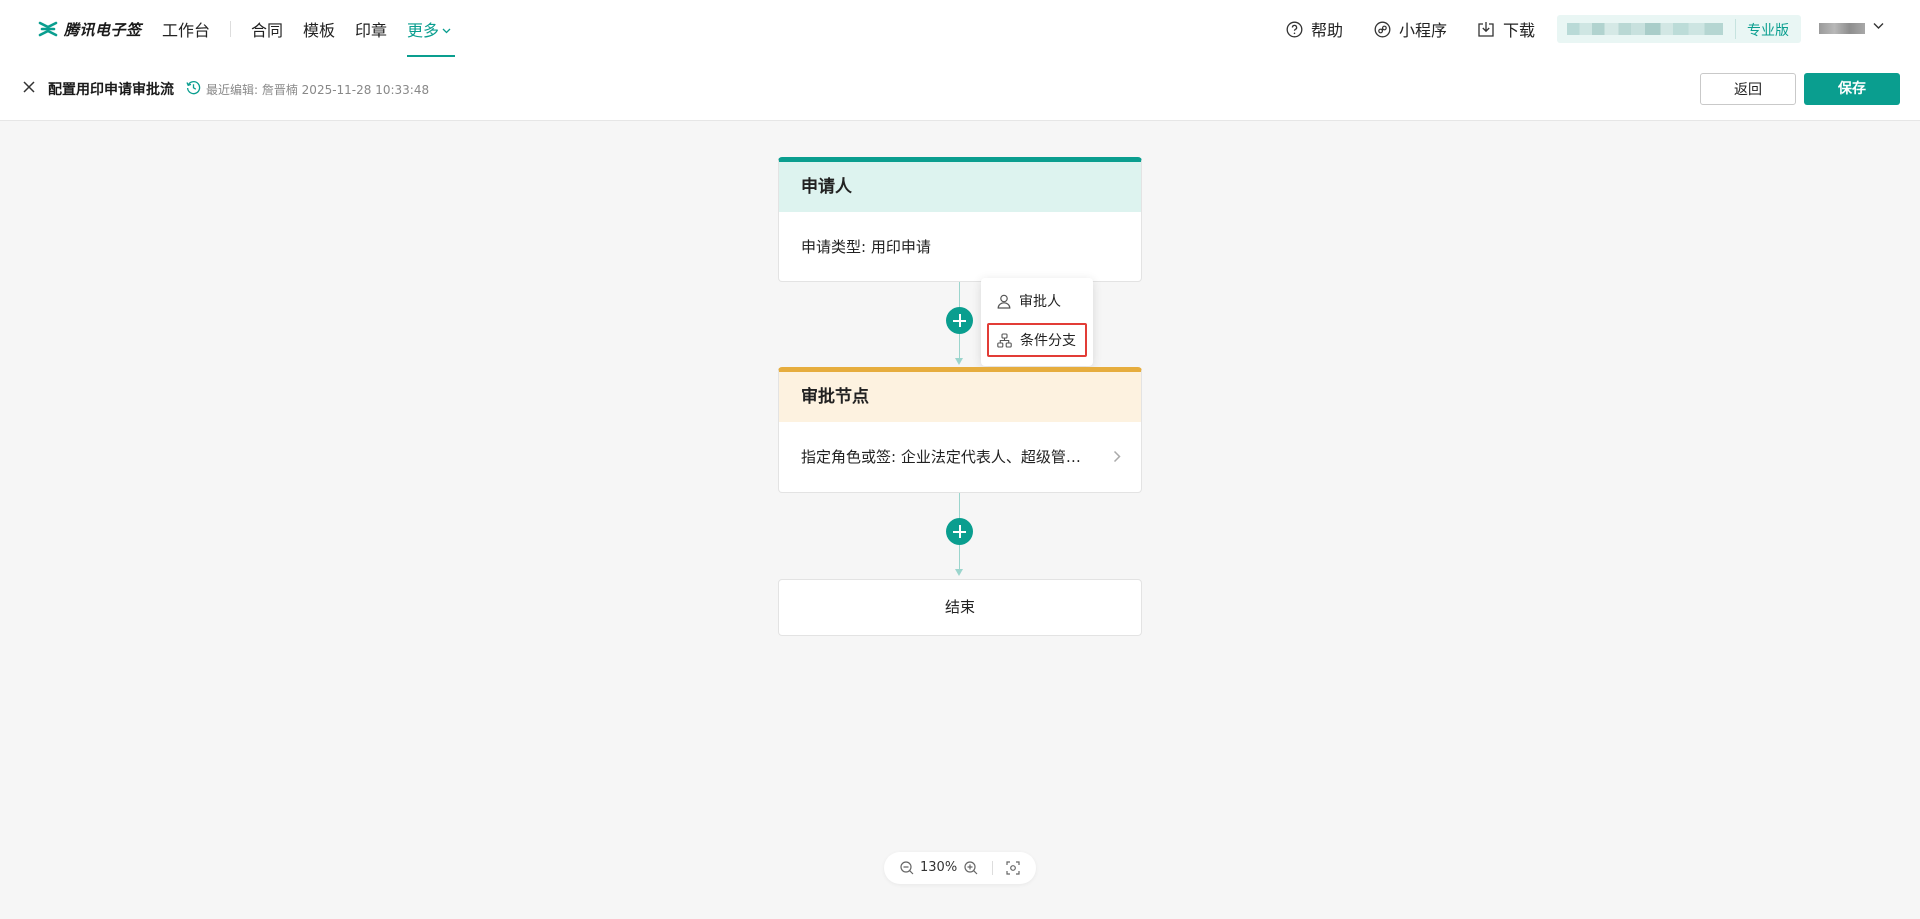 The width and height of the screenshot is (1920, 919). Describe the element at coordinates (29, 87) in the screenshot. I see `close-icon` at that location.